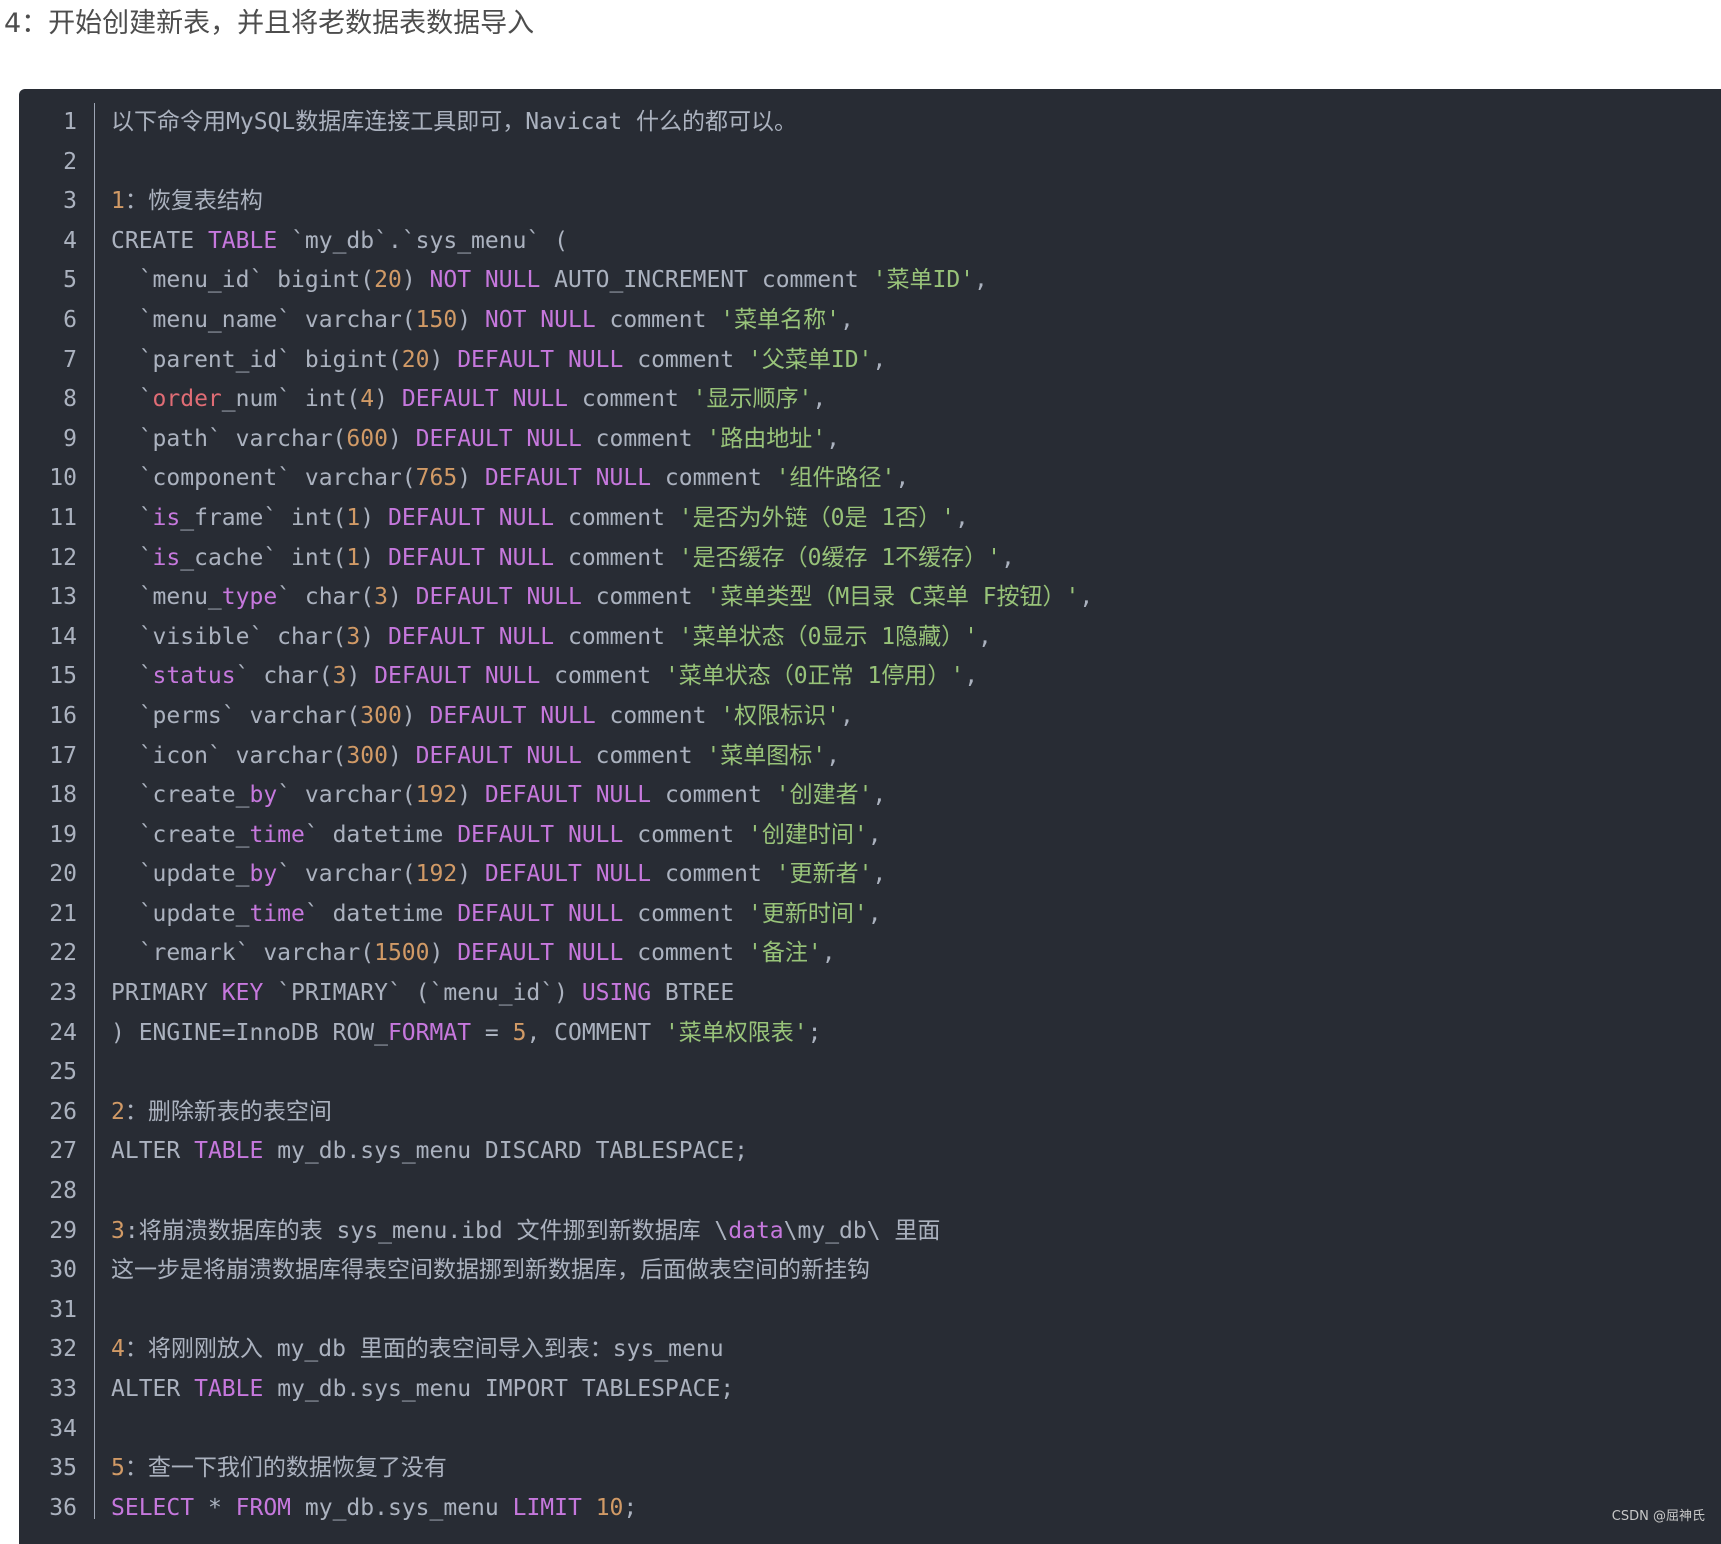 This screenshot has height=1544, width=1721. What do you see at coordinates (519, 1032) in the screenshot?
I see `code-token: 5` at bounding box center [519, 1032].